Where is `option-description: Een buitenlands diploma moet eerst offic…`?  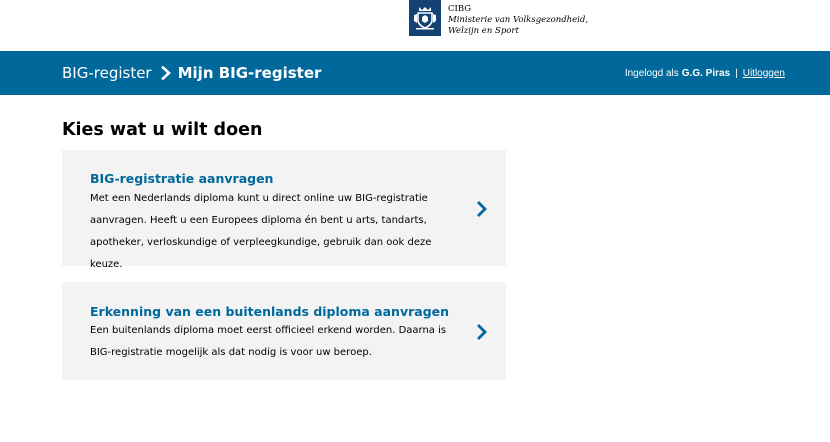
option-description: Een buitenlands diploma moet eerst offic… is located at coordinates (268, 341).